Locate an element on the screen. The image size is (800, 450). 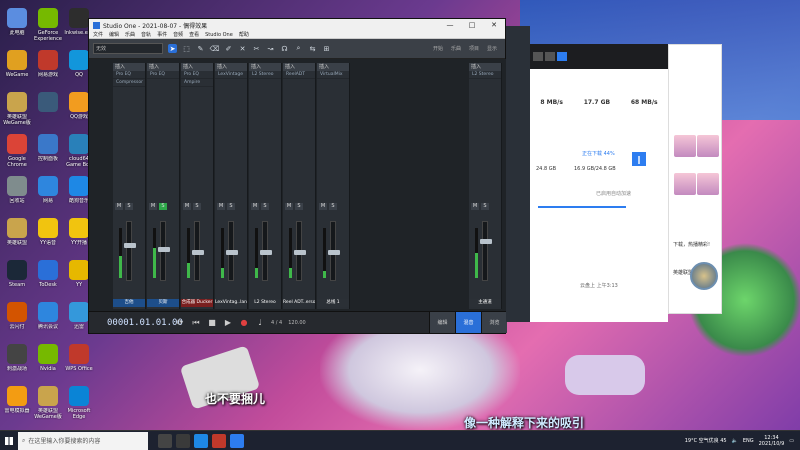
mixer-channel-strip: 插入 Pro EQ M S 贝斯 is located at coordinates (163, 186).